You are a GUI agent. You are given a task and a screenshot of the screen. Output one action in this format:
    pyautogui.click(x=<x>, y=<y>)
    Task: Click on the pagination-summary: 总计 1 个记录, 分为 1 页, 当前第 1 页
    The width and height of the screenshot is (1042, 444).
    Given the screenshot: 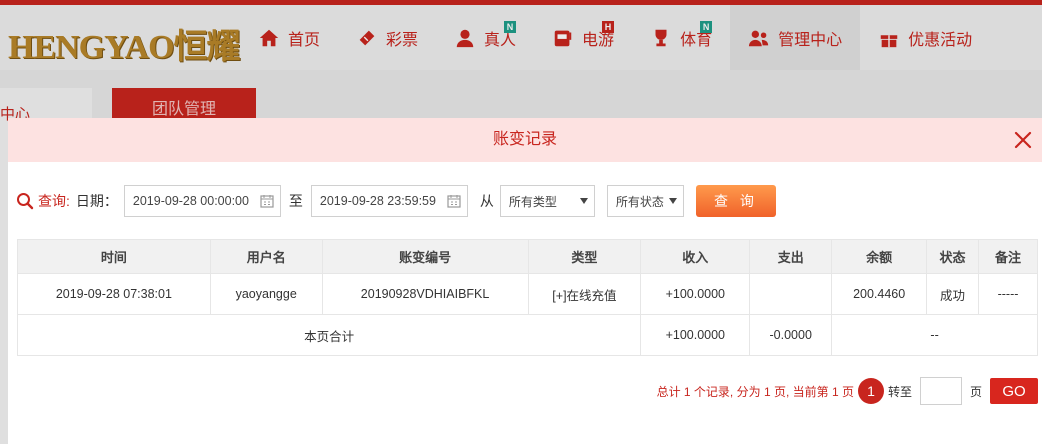 What is the action you would take?
    pyautogui.click(x=755, y=391)
    